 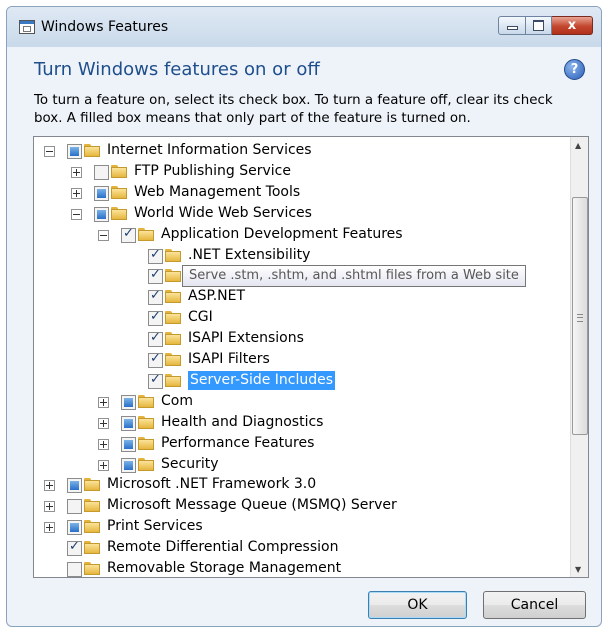 I want to click on close-icon: x, so click(x=572, y=25).